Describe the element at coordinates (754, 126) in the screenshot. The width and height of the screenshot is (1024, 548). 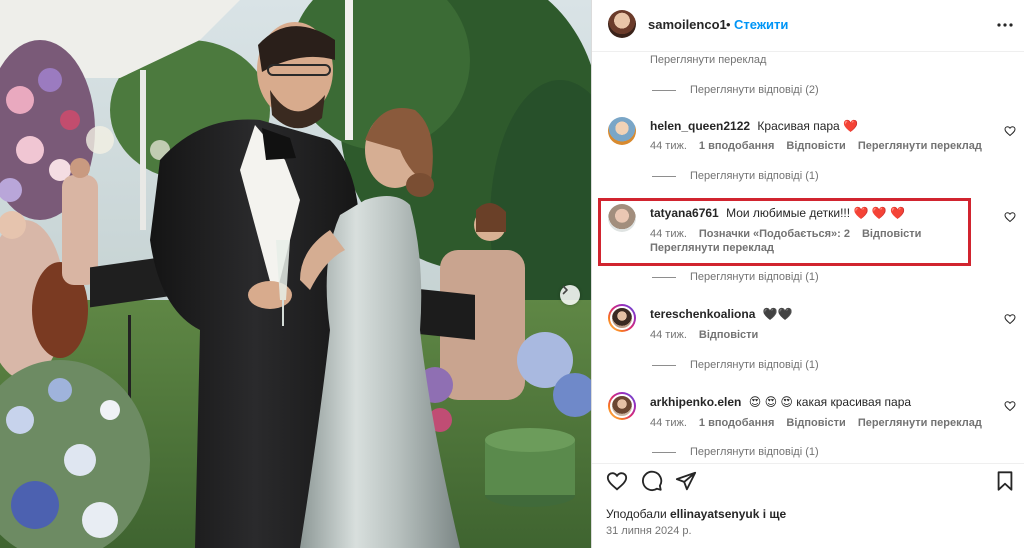
I see `comment-text-line: helen_queen2122 Красивая пара ❤️` at that location.